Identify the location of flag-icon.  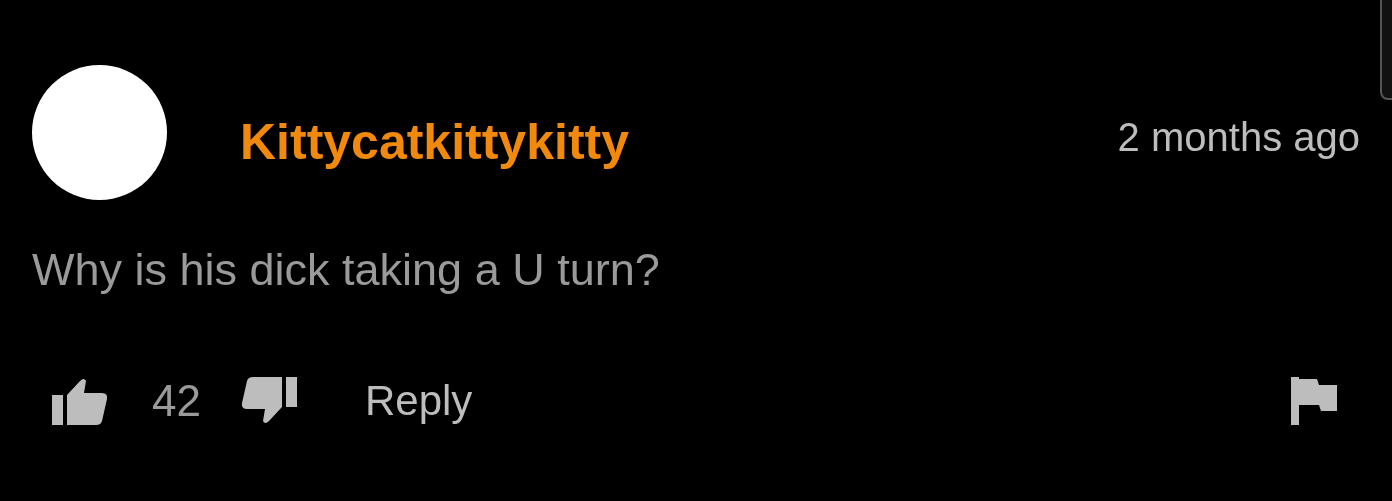
(1314, 401).